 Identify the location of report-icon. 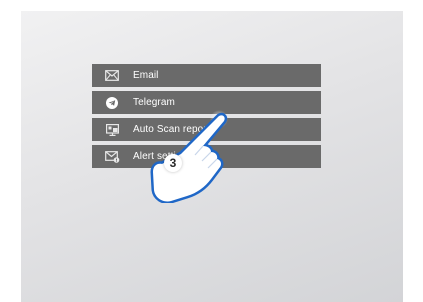
(112, 130).